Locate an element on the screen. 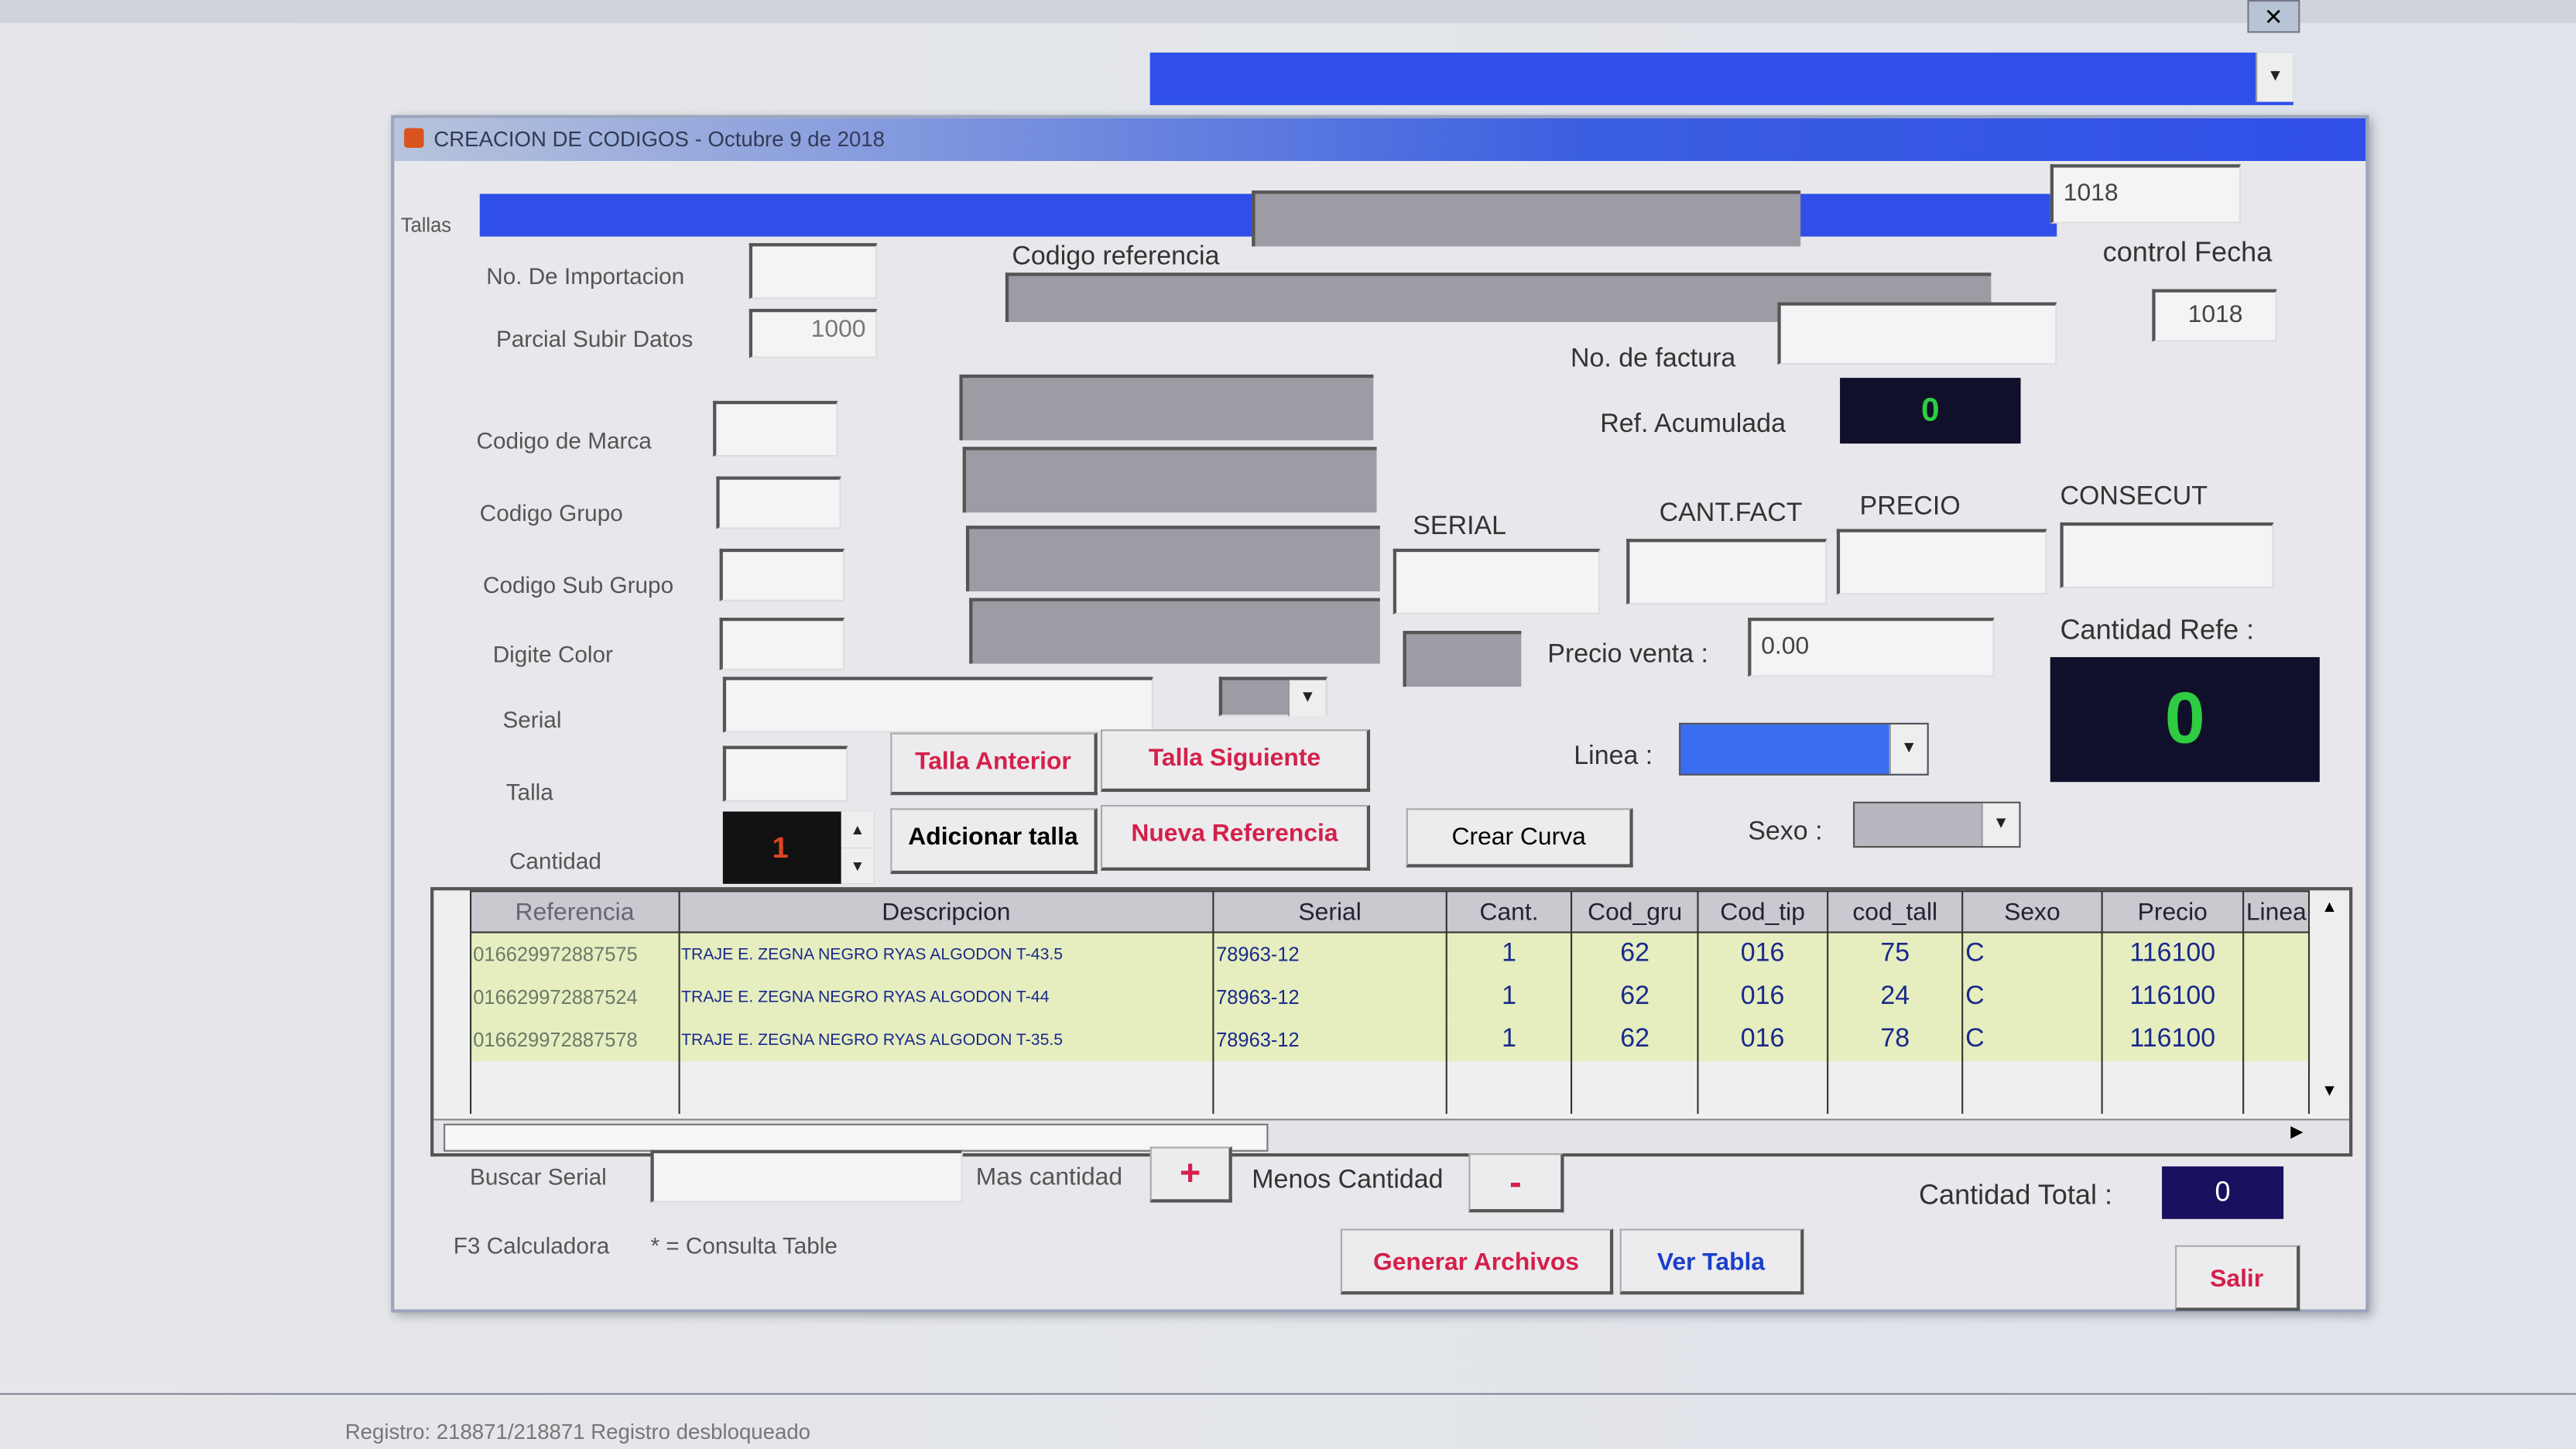 The image size is (2576, 1449). menos-cantidad-button: - is located at coordinates (1516, 1183).